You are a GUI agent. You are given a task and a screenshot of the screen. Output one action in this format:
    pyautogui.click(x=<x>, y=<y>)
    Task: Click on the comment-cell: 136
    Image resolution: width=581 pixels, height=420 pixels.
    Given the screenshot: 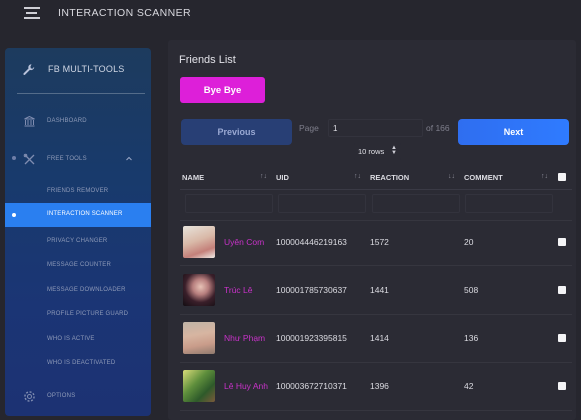 What is the action you would take?
    pyautogui.click(x=471, y=338)
    